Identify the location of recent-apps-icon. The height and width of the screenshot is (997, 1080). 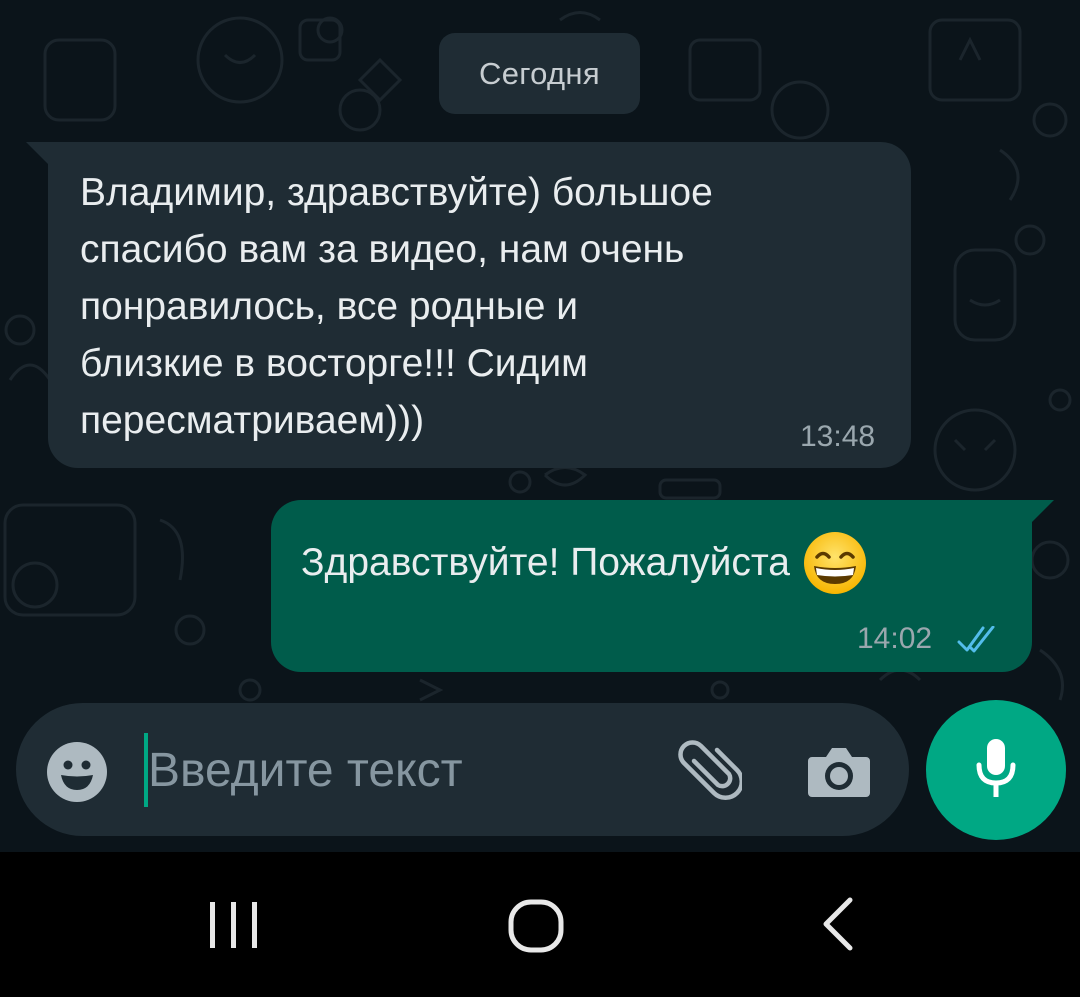
(234, 925).